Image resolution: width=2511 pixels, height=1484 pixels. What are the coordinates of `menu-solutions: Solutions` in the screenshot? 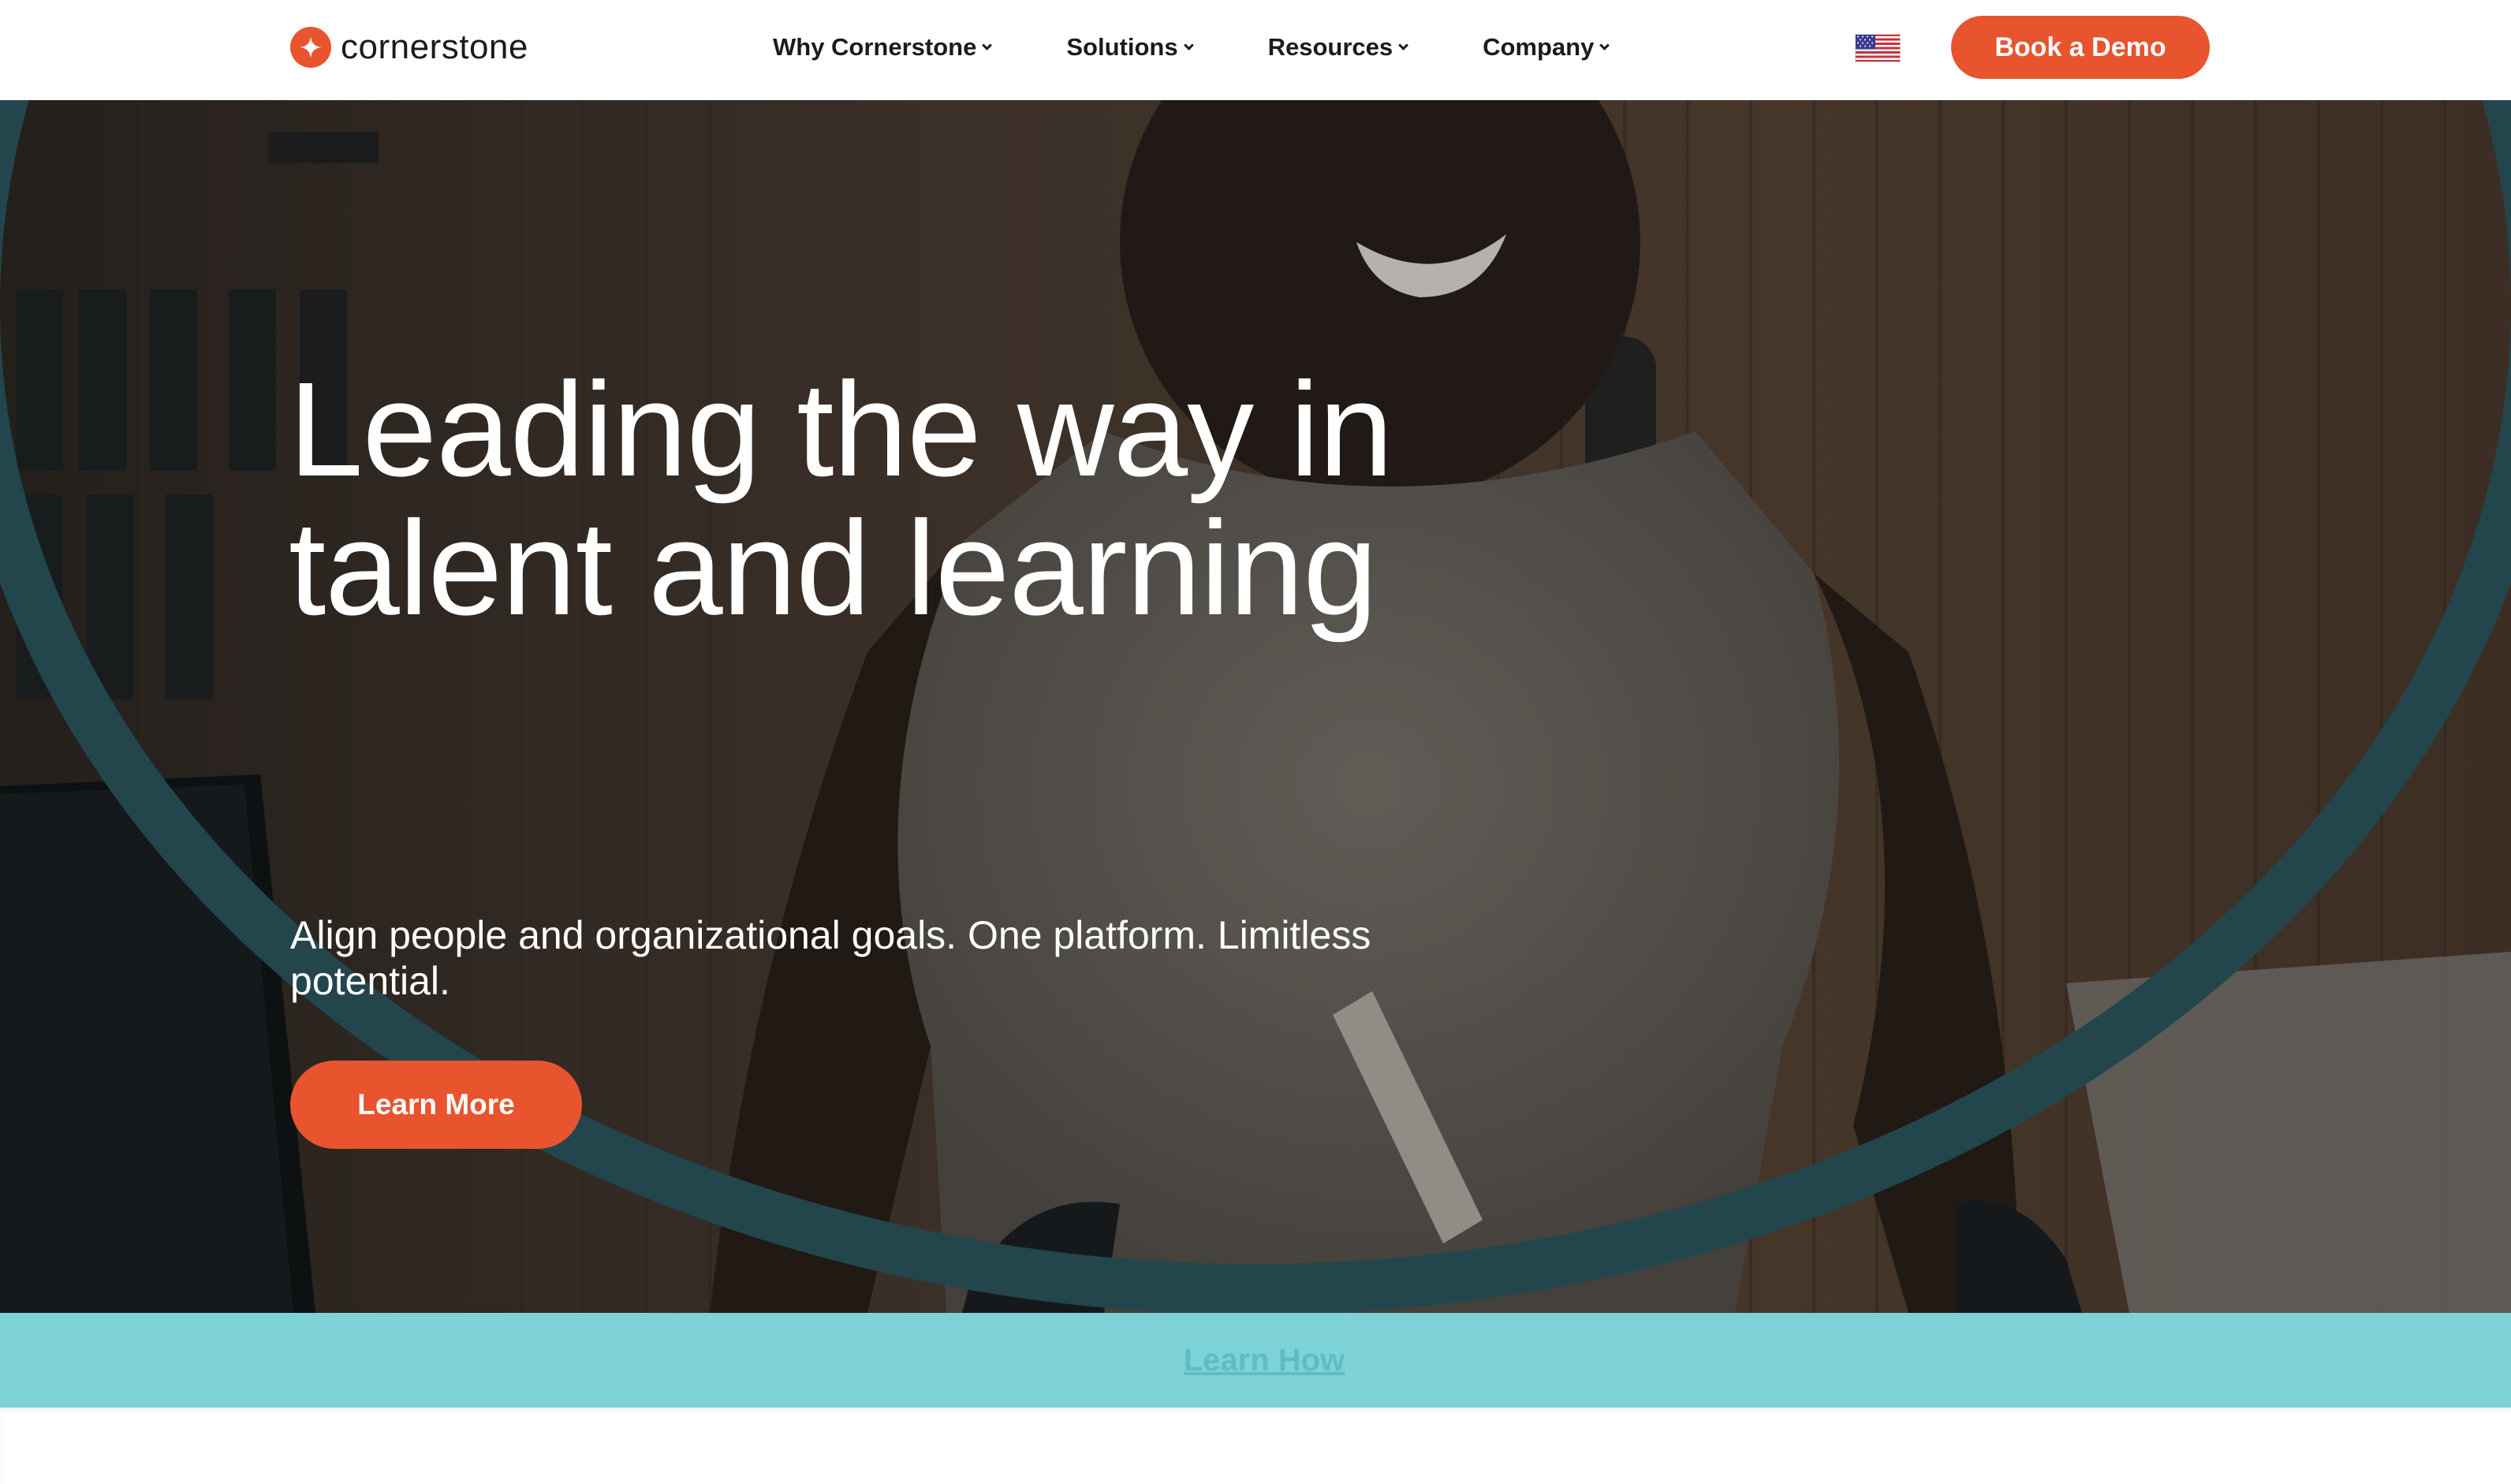 It's located at (1130, 47).